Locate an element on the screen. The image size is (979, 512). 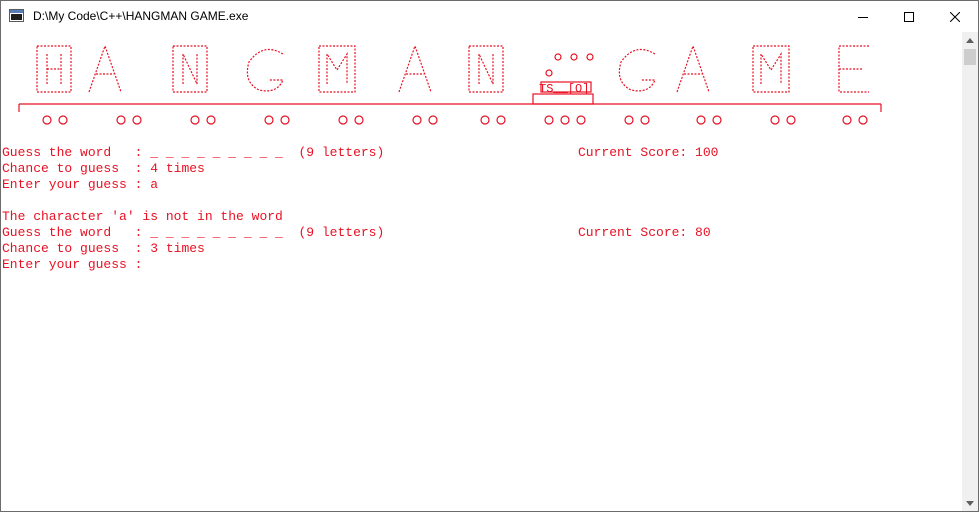
round2-input-line: Enter your guess : is located at coordinates (76, 265).